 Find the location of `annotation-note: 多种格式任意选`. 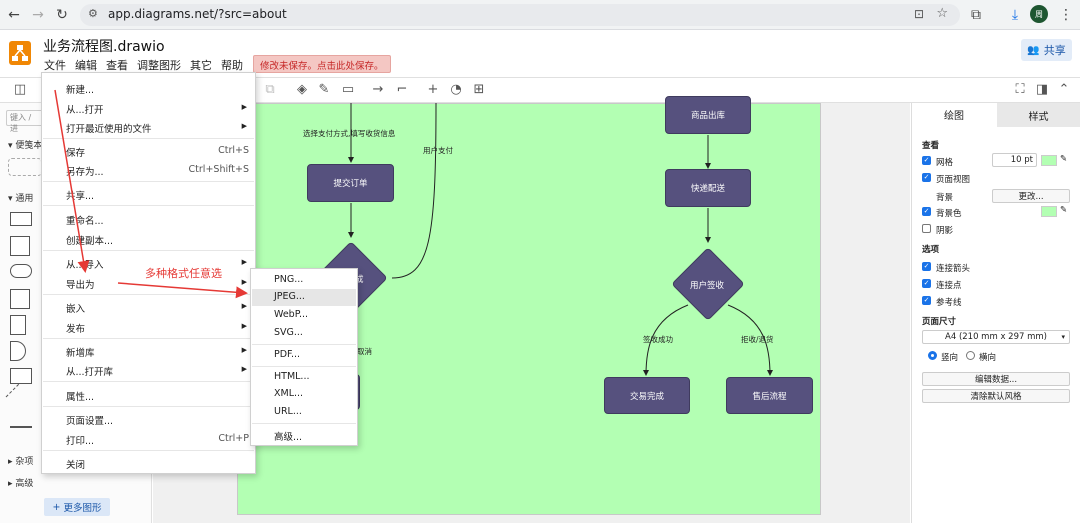

annotation-note: 多种格式任意选 is located at coordinates (183, 273).